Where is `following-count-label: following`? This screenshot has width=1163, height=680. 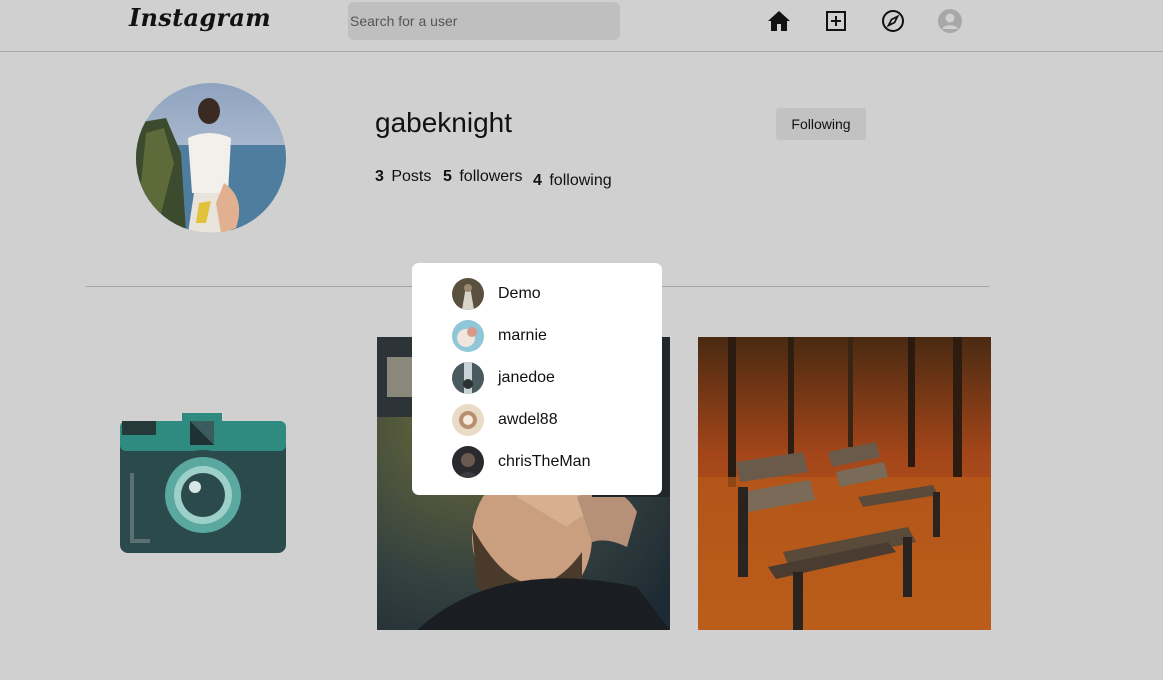
following-count-label: following is located at coordinates (580, 180).